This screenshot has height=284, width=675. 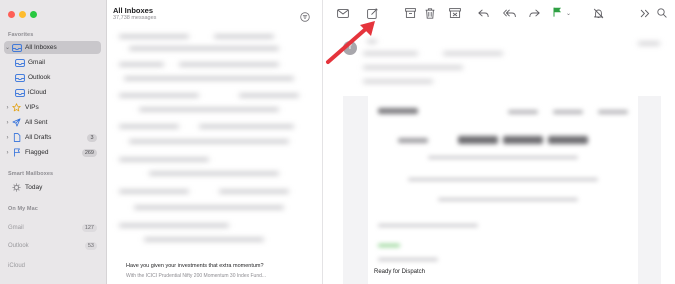 What do you see at coordinates (305, 15) in the screenshot?
I see `filter-icon` at bounding box center [305, 15].